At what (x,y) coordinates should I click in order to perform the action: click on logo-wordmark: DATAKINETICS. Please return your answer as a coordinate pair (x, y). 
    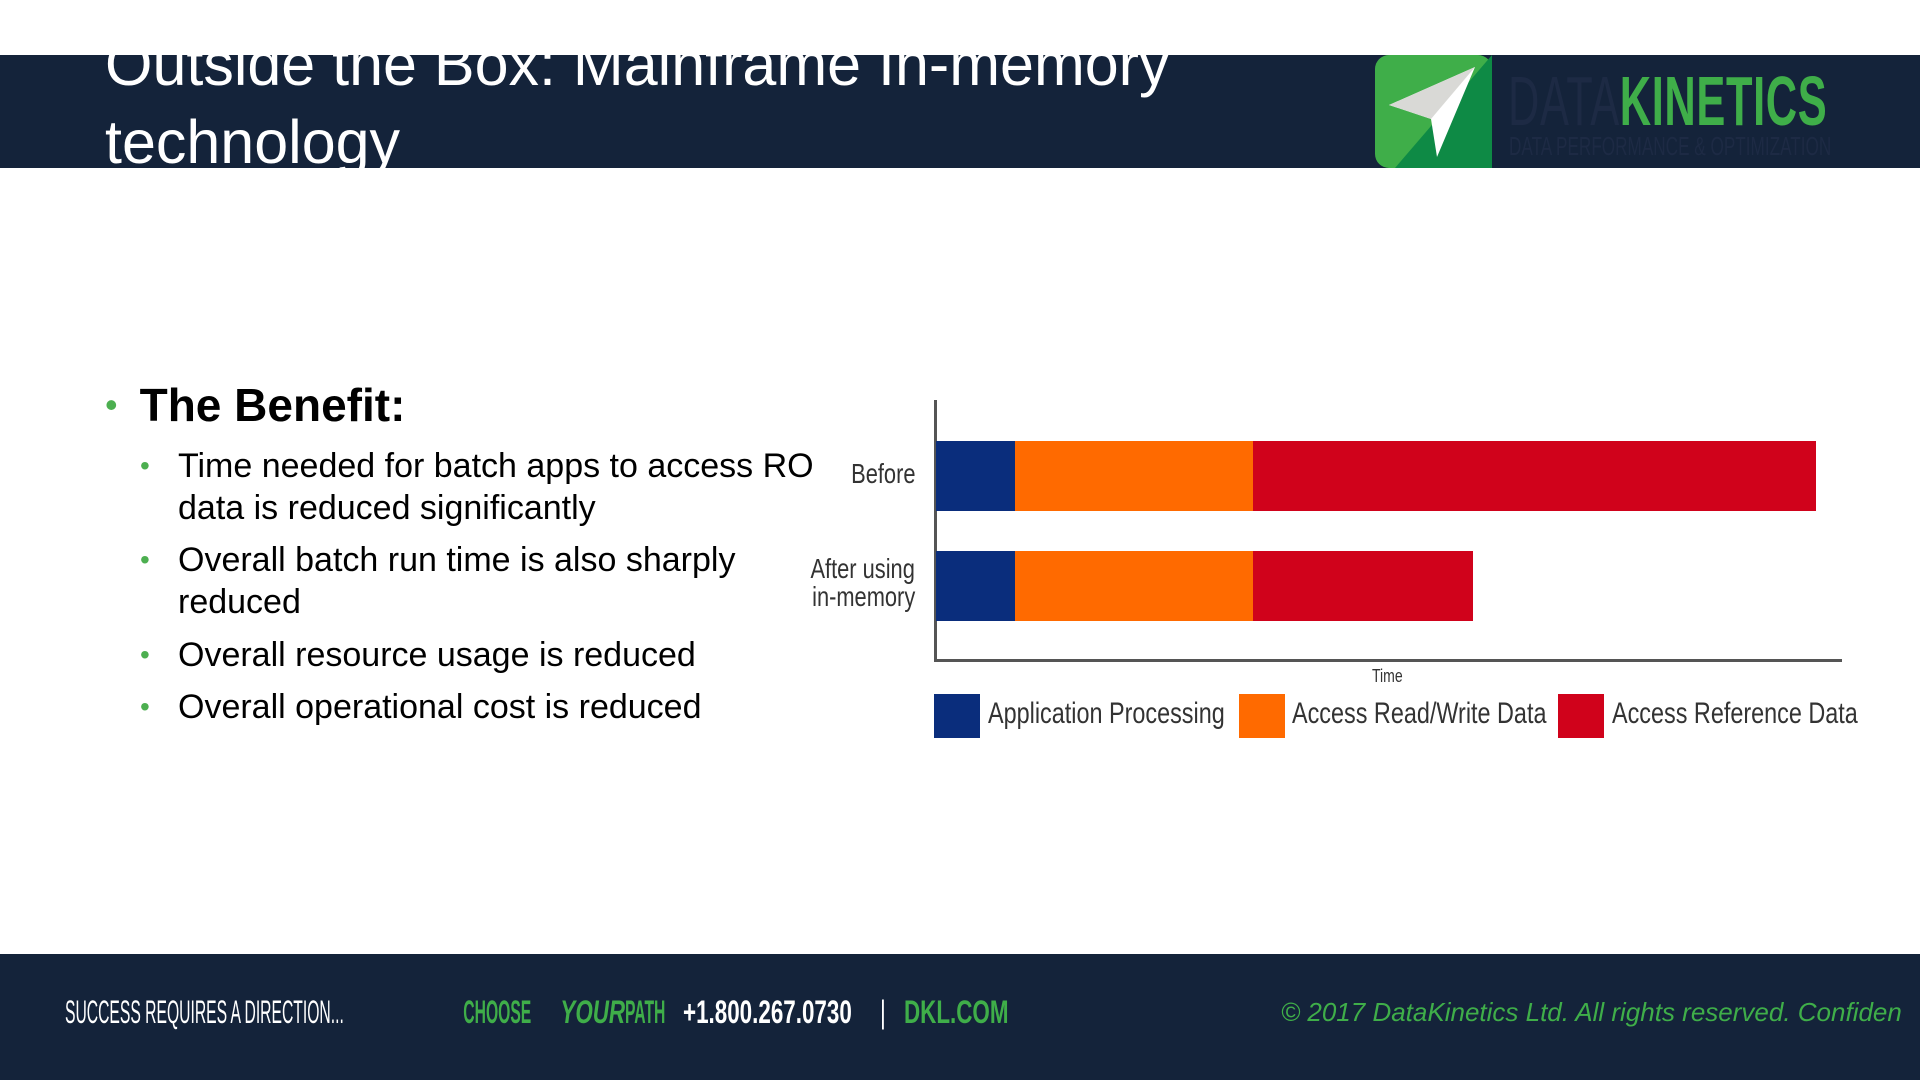
    Looking at the image, I should click on (1668, 101).